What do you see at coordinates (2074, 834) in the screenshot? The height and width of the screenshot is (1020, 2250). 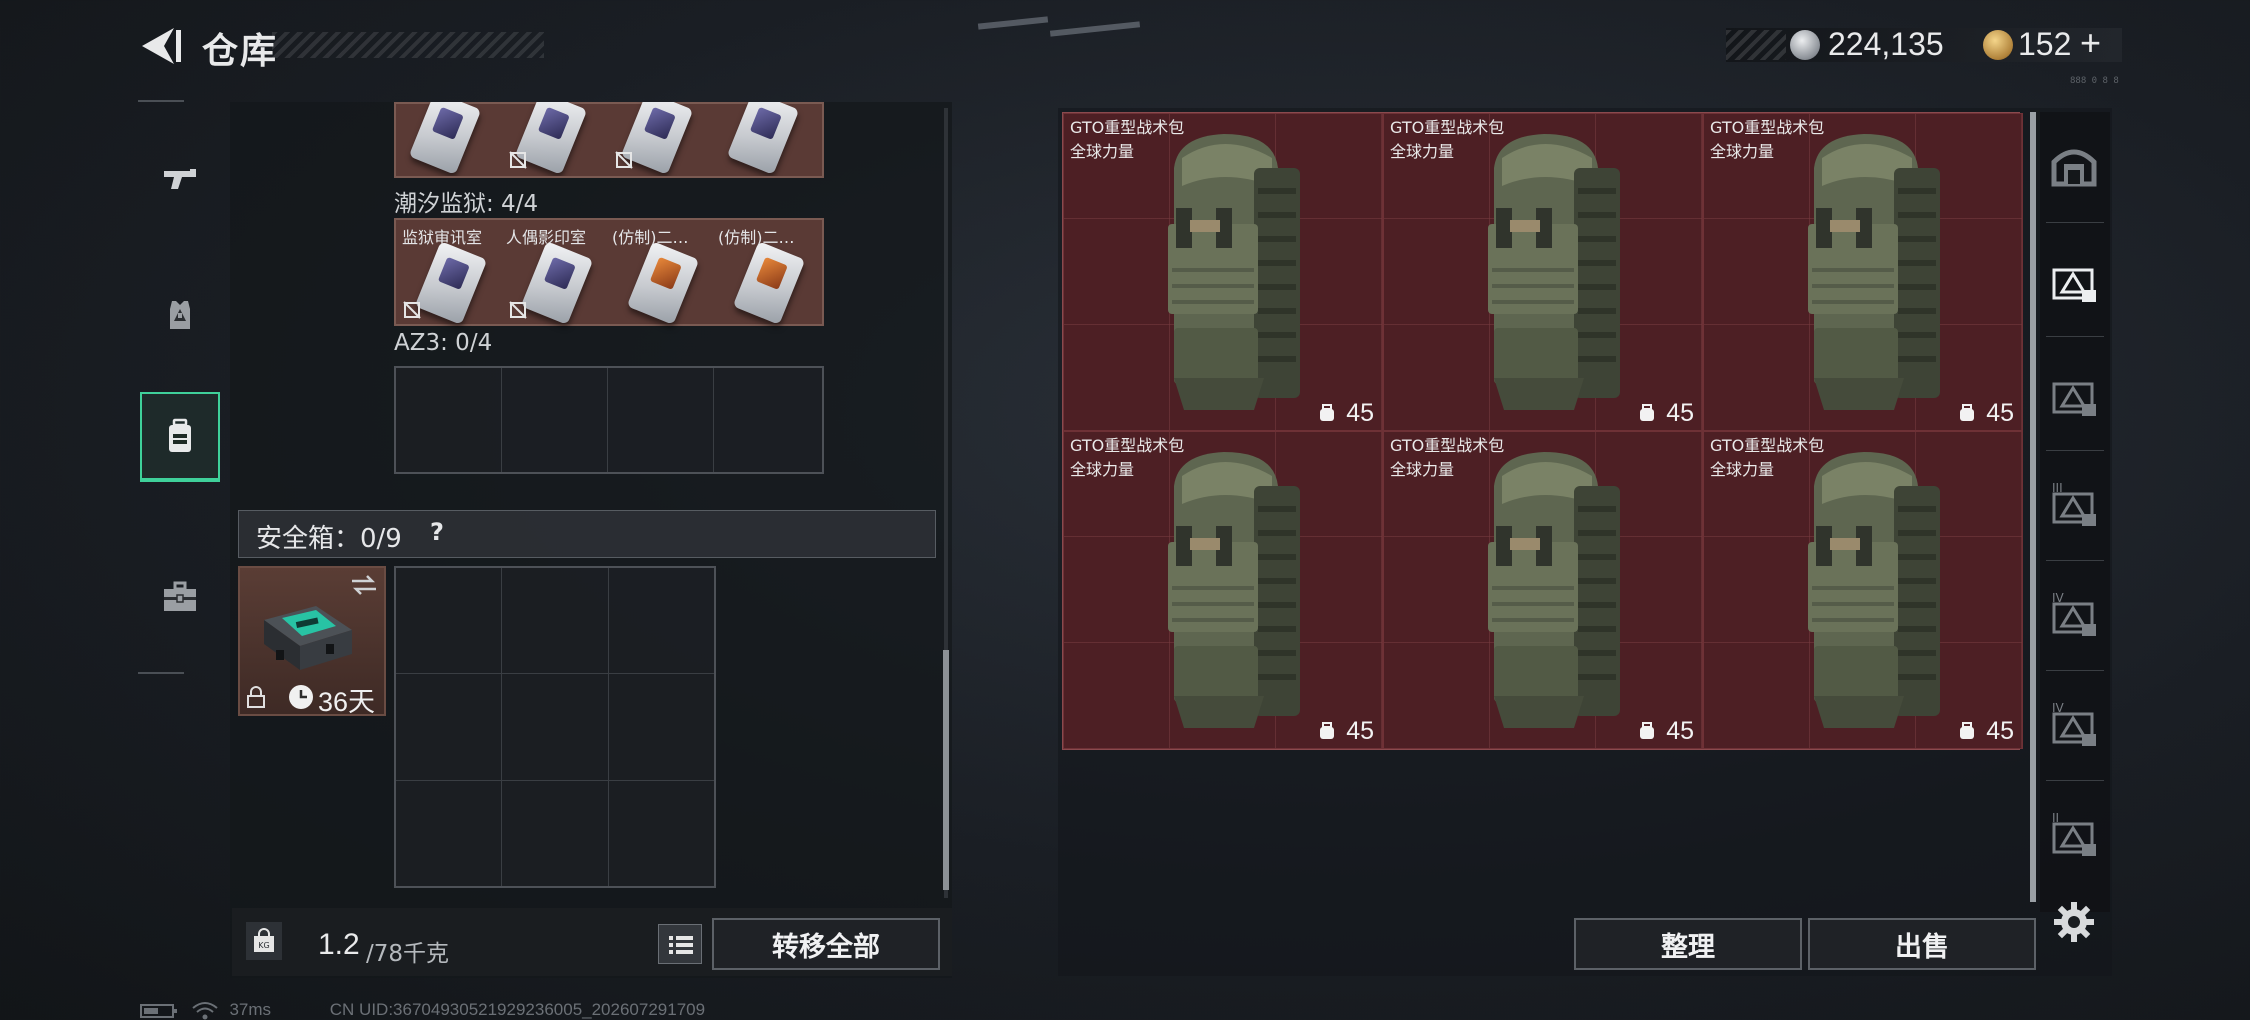 I see `stash-tab-7-icon: II` at bounding box center [2074, 834].